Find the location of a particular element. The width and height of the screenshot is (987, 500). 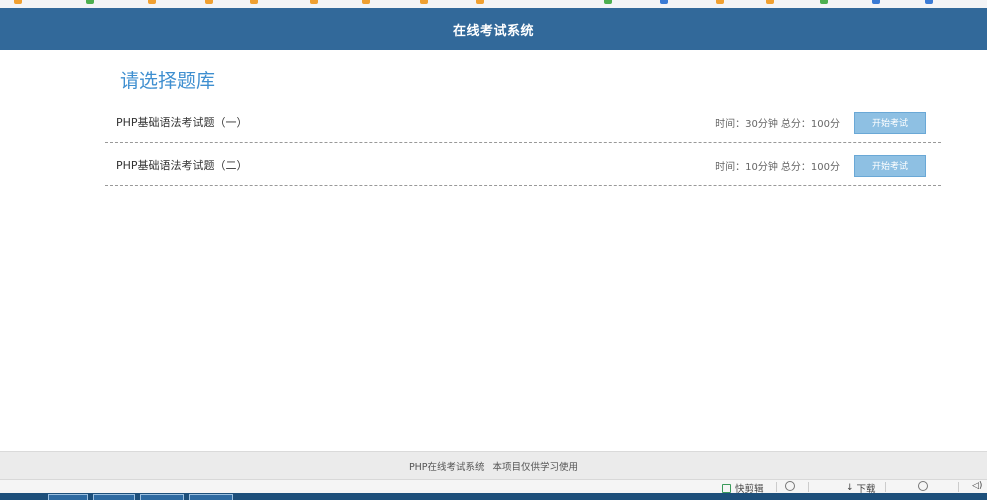

exam-meta: 时间：10分钟 总分：100分 is located at coordinates (776, 165).